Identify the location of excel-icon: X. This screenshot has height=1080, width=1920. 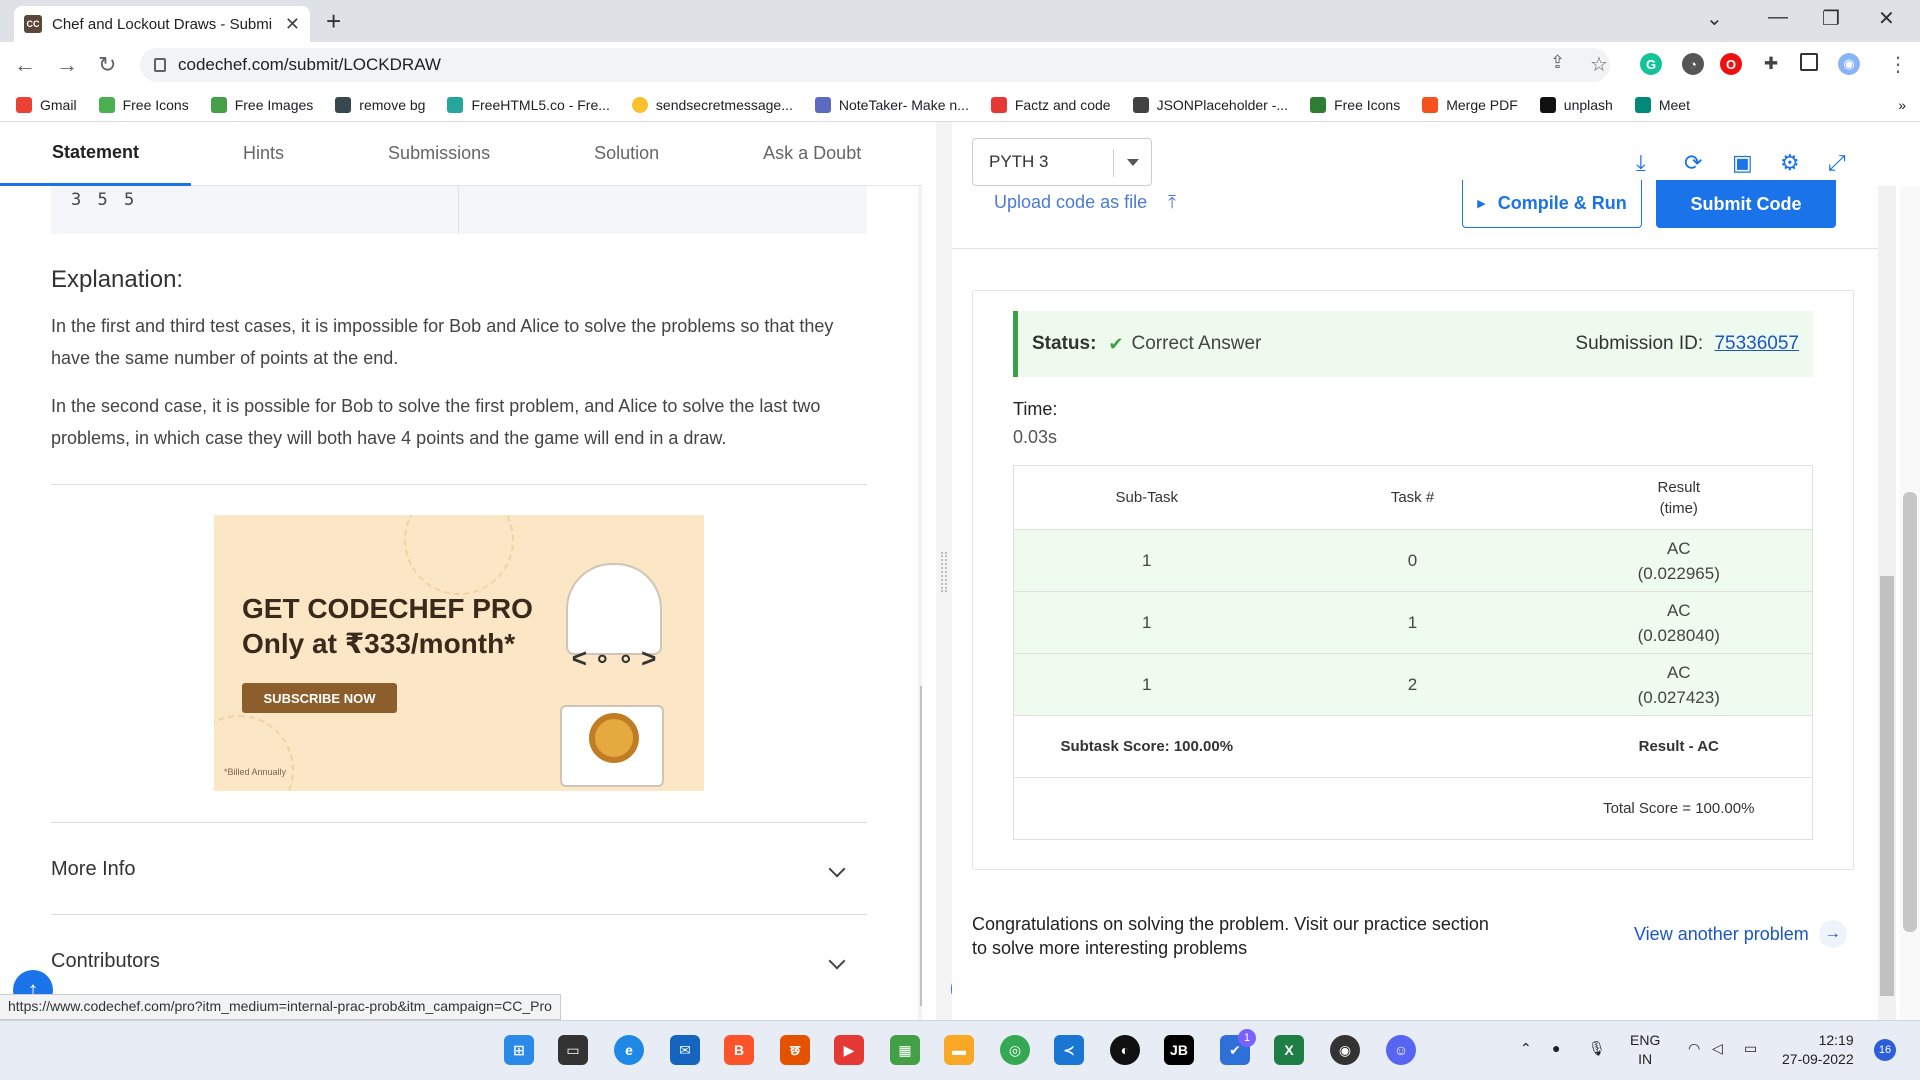
(1289, 1050).